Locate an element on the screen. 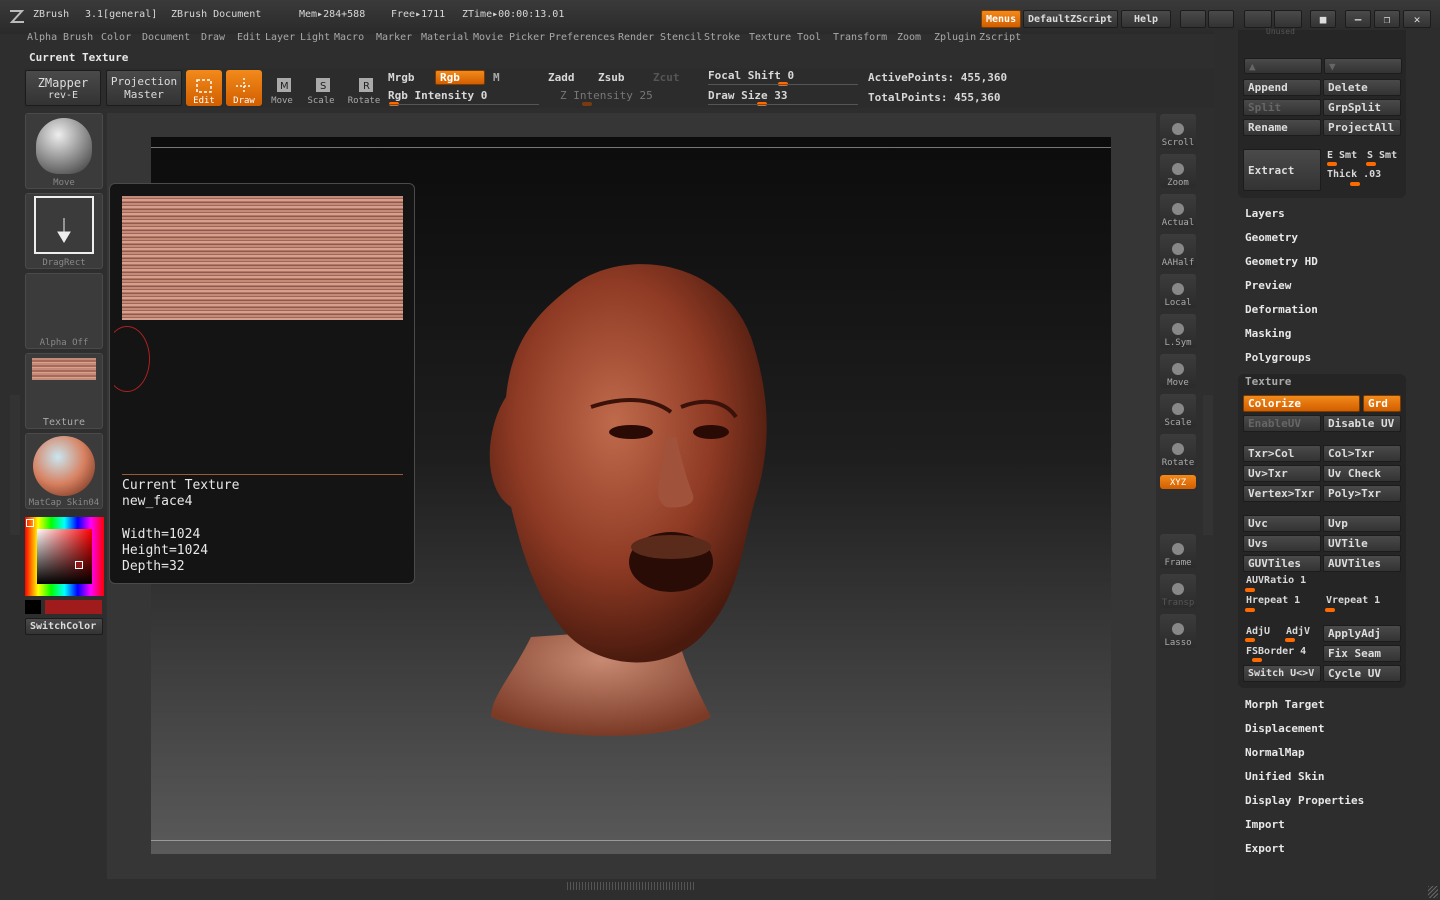 The image size is (1440, 900). move-button: M Move is located at coordinates (282, 88).